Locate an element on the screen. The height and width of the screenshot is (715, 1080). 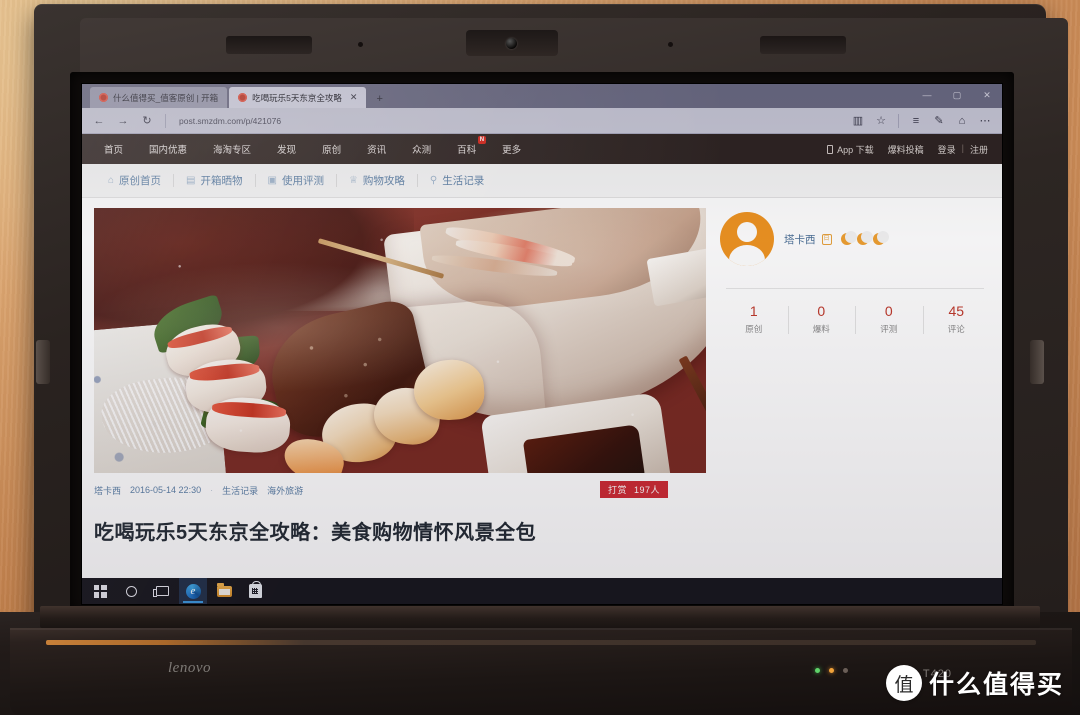
maximize-button: ▢ is located at coordinates (957, 95).